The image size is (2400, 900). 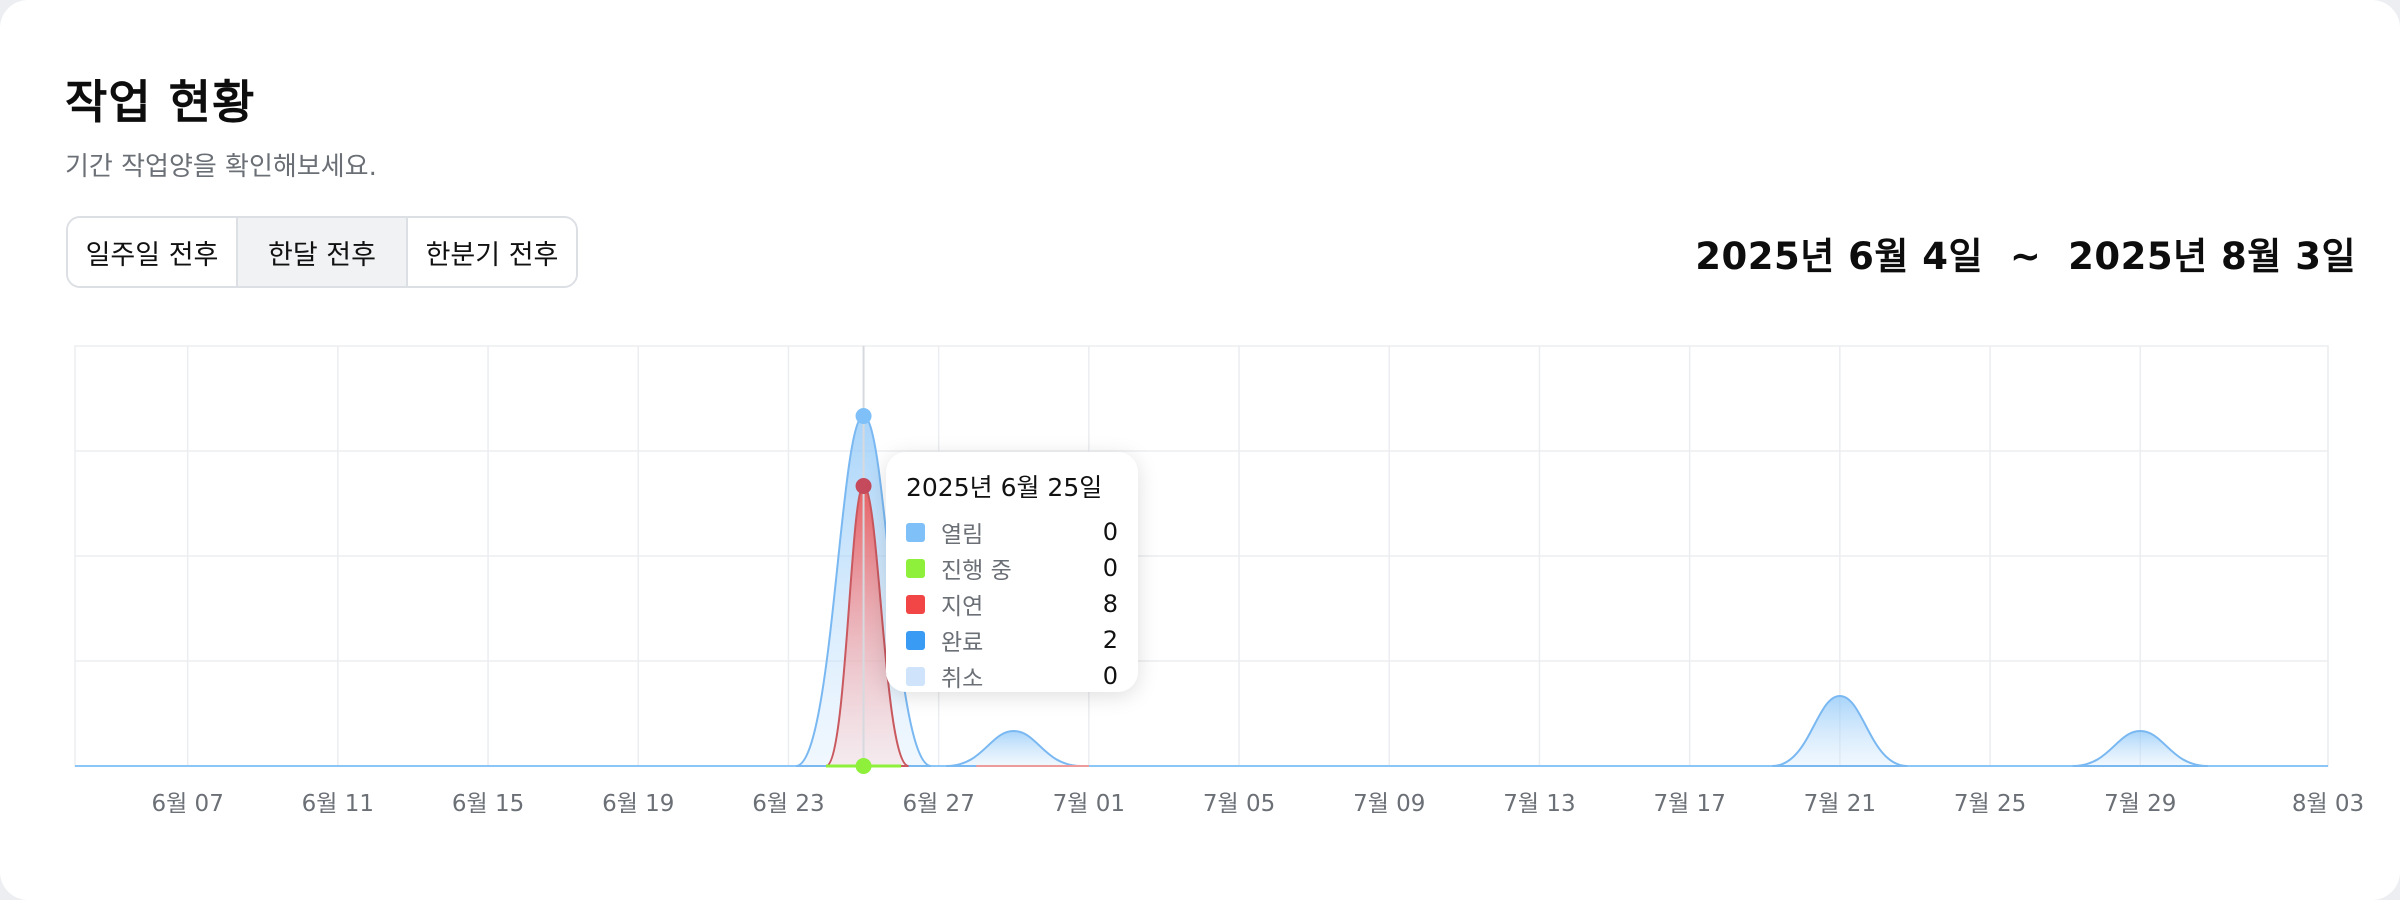 I want to click on tooltip-title: 2025년 6월 25일, so click(x=1004, y=487).